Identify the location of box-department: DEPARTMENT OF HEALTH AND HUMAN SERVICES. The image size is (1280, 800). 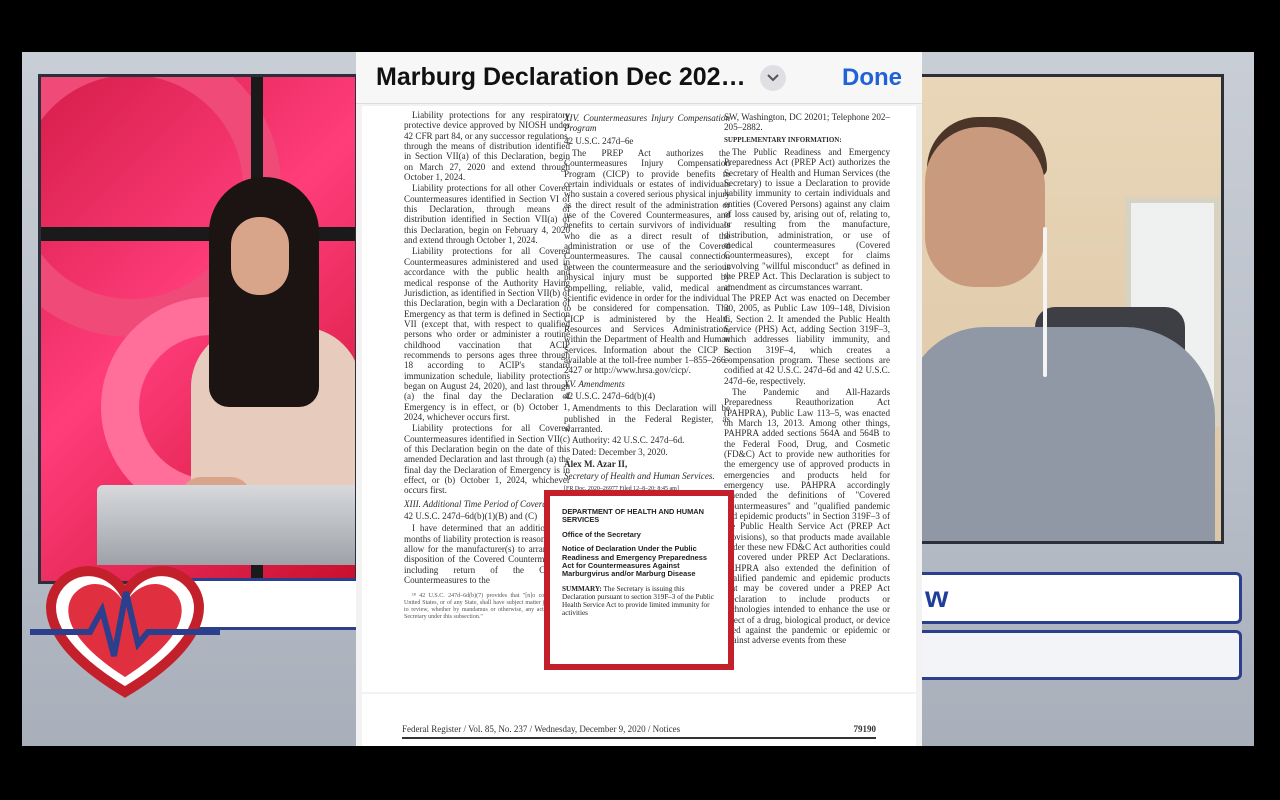
(633, 516).